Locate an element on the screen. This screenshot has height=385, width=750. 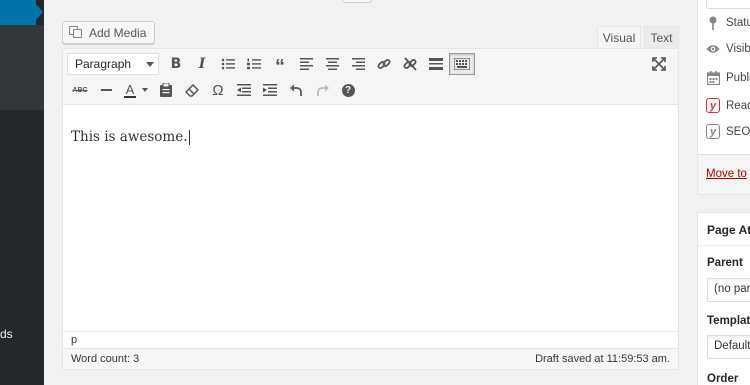
undo-icon is located at coordinates (295, 90).